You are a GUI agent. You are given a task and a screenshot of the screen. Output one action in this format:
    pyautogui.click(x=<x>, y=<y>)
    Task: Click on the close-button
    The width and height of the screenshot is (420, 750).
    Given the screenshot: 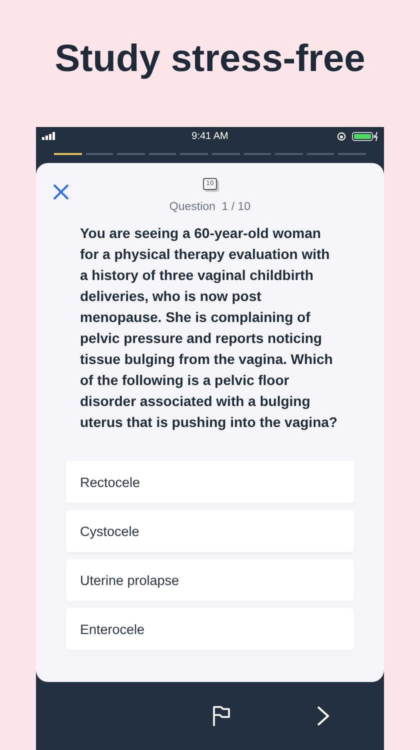 What is the action you would take?
    pyautogui.click(x=61, y=192)
    